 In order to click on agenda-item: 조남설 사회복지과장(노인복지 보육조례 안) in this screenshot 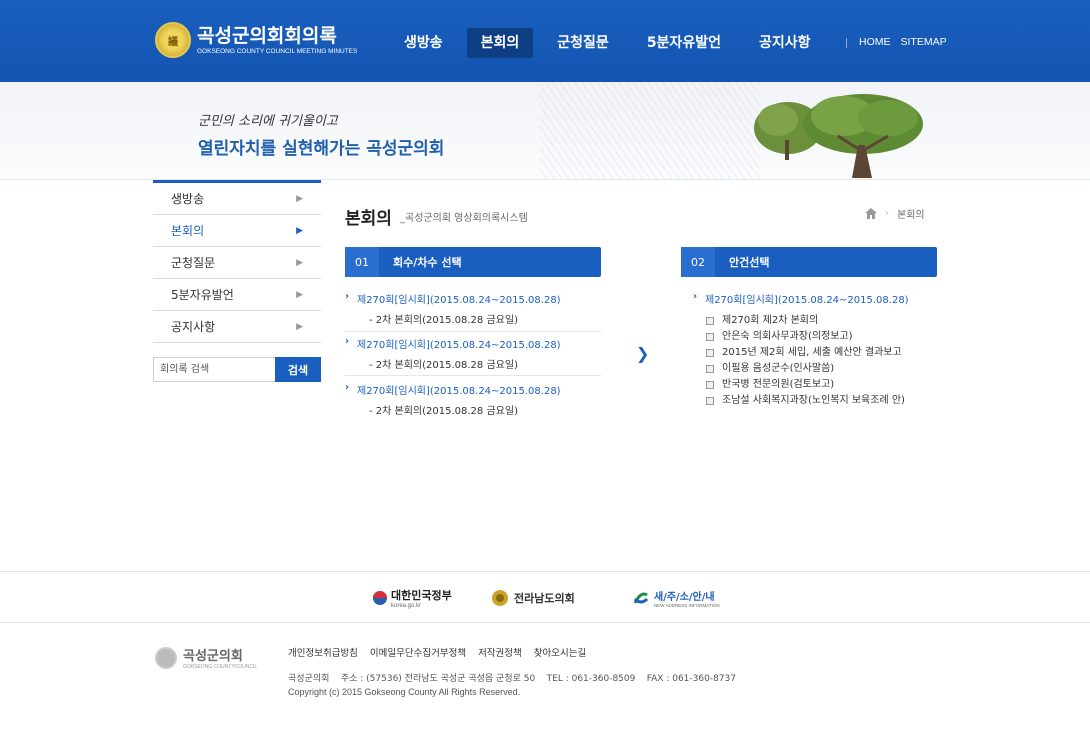, I will do `click(805, 401)`.